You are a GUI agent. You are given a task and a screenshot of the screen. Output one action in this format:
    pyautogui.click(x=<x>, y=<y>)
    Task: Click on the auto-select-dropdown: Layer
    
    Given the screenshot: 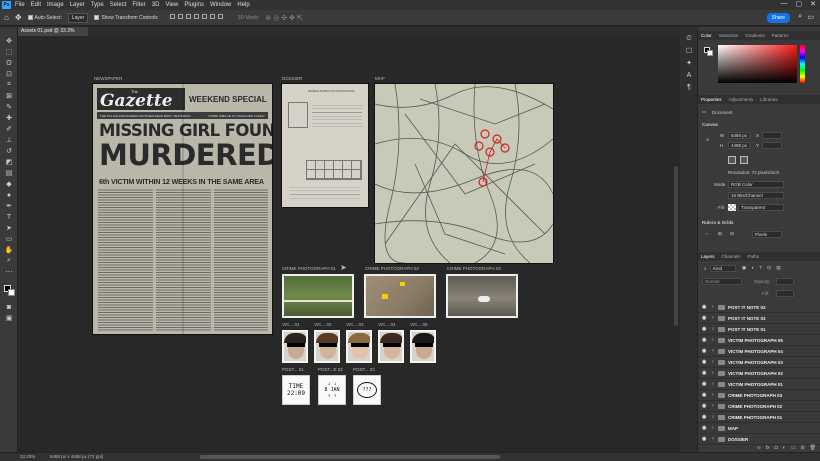 What is the action you would take?
    pyautogui.click(x=78, y=17)
    